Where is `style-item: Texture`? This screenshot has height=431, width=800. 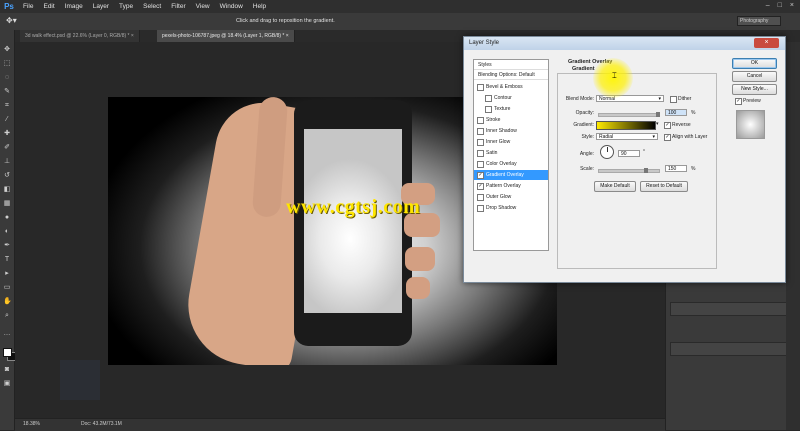
style-item: Texture is located at coordinates (511, 109).